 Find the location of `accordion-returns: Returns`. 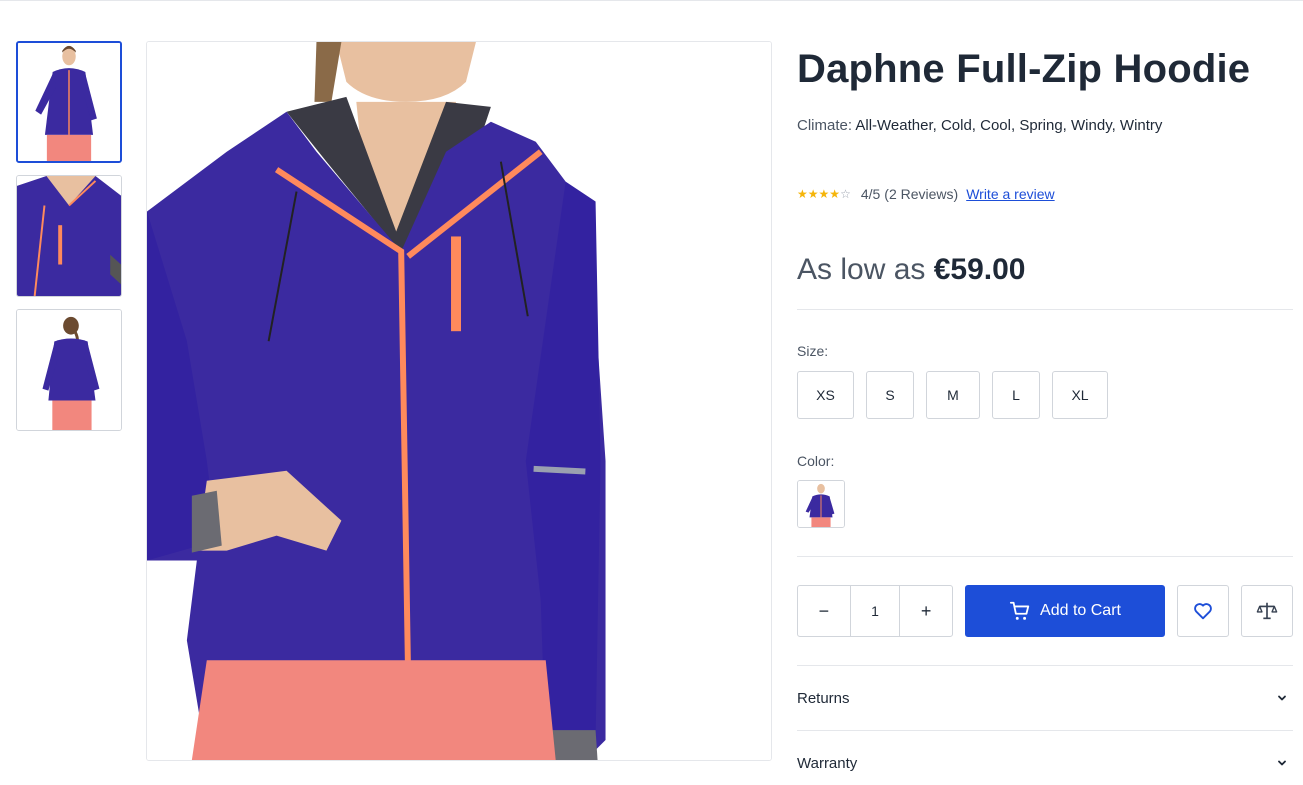

accordion-returns: Returns is located at coordinates (1045, 698).